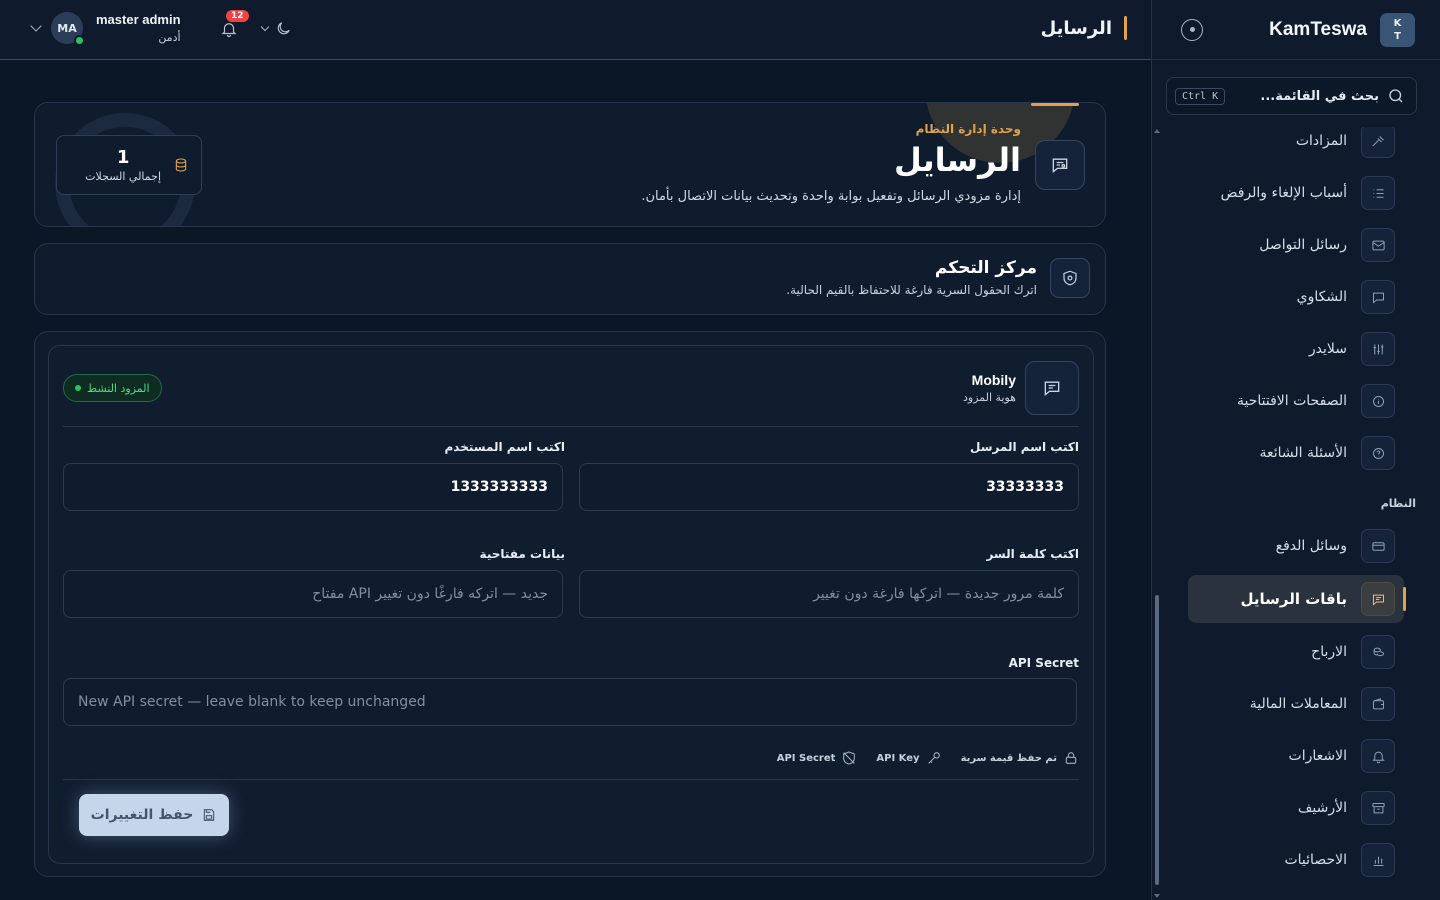 The width and height of the screenshot is (1440, 900). I want to click on saved-secret-text: تم حفظ قيمة سرية, so click(1008, 758).